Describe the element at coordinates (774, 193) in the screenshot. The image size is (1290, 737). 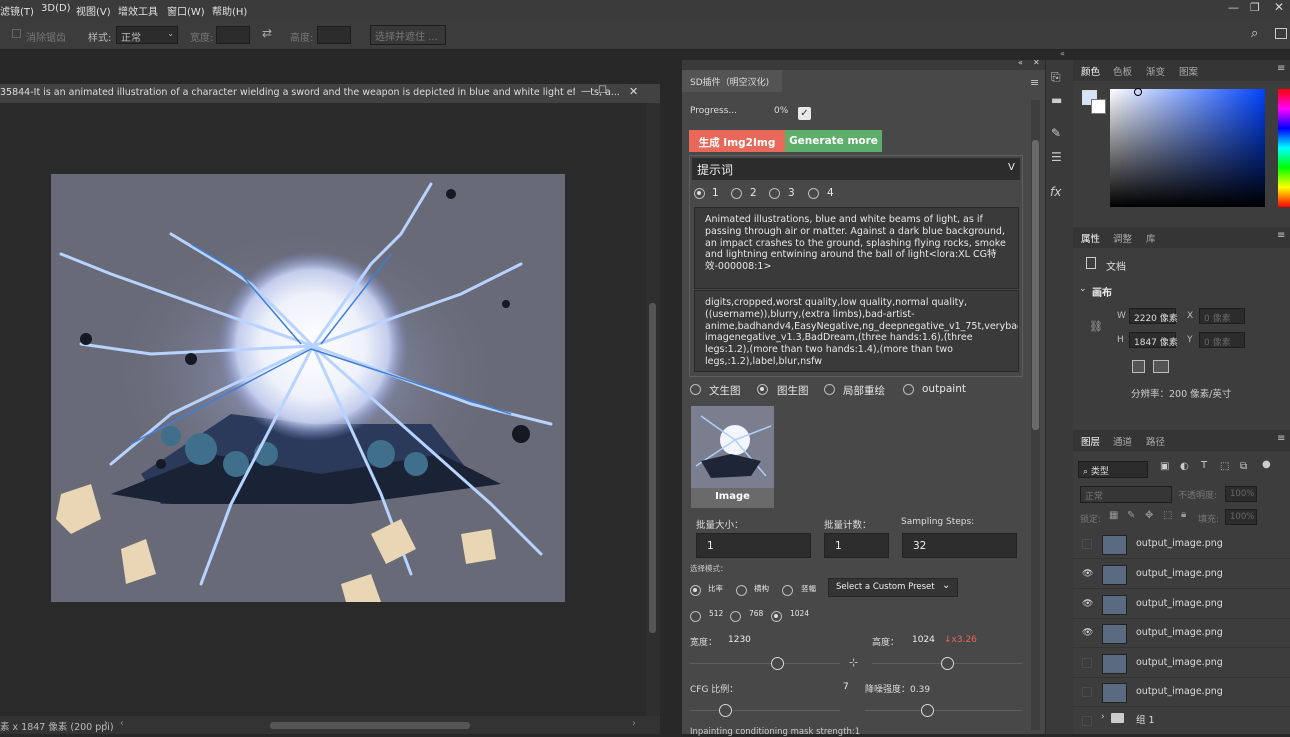
I see `prompt-slot-3-radio` at that location.